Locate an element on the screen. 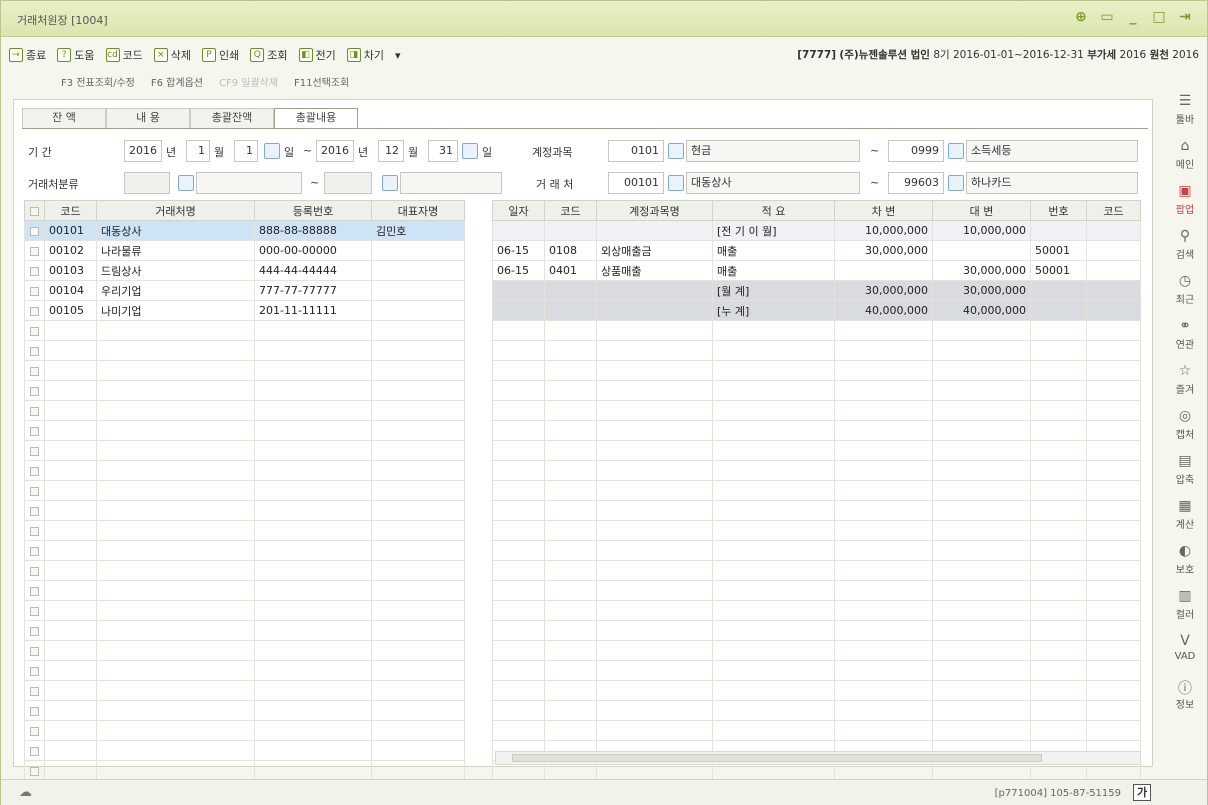 The height and width of the screenshot is (805, 1208). cell-name: 드림상사 is located at coordinates (175, 270).